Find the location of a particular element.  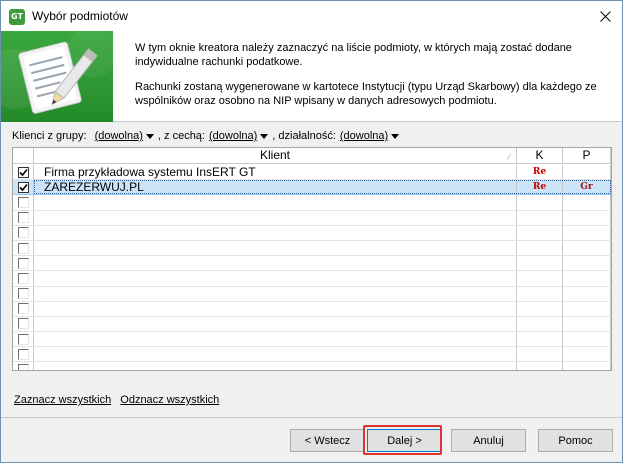

next-button: Dalej > is located at coordinates (404, 440).